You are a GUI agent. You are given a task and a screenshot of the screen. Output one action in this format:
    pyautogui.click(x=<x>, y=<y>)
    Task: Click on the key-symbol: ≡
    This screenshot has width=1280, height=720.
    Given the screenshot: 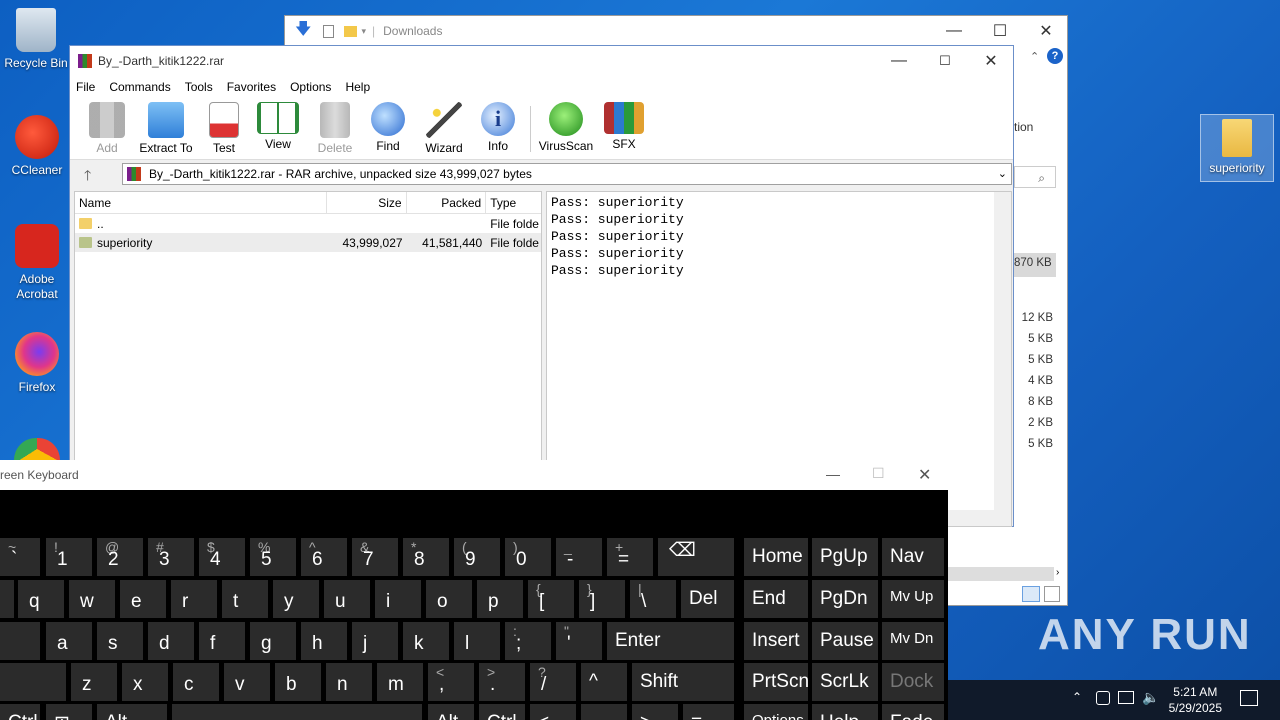 What is the action you would take?
    pyautogui.click(x=708, y=712)
    